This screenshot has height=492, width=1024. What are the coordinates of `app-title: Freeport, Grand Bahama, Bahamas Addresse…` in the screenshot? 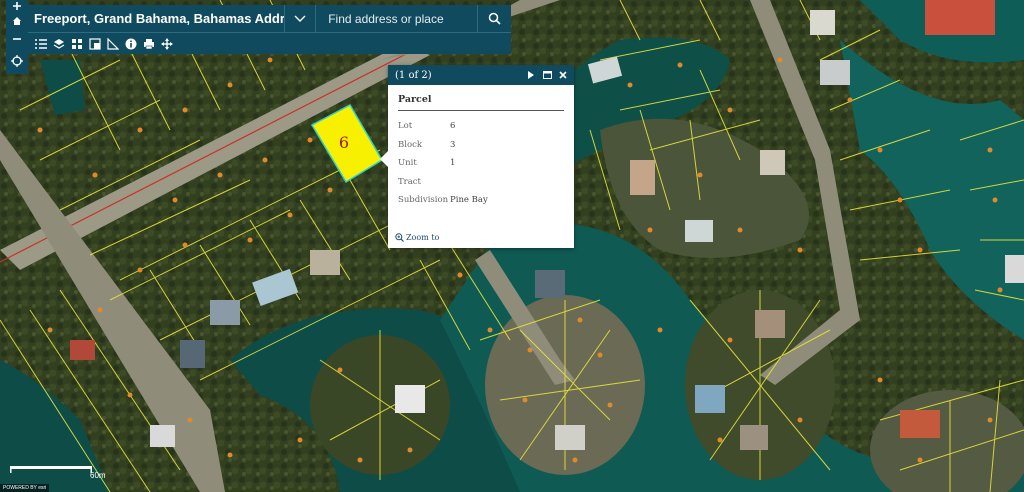 It's located at (159, 18).